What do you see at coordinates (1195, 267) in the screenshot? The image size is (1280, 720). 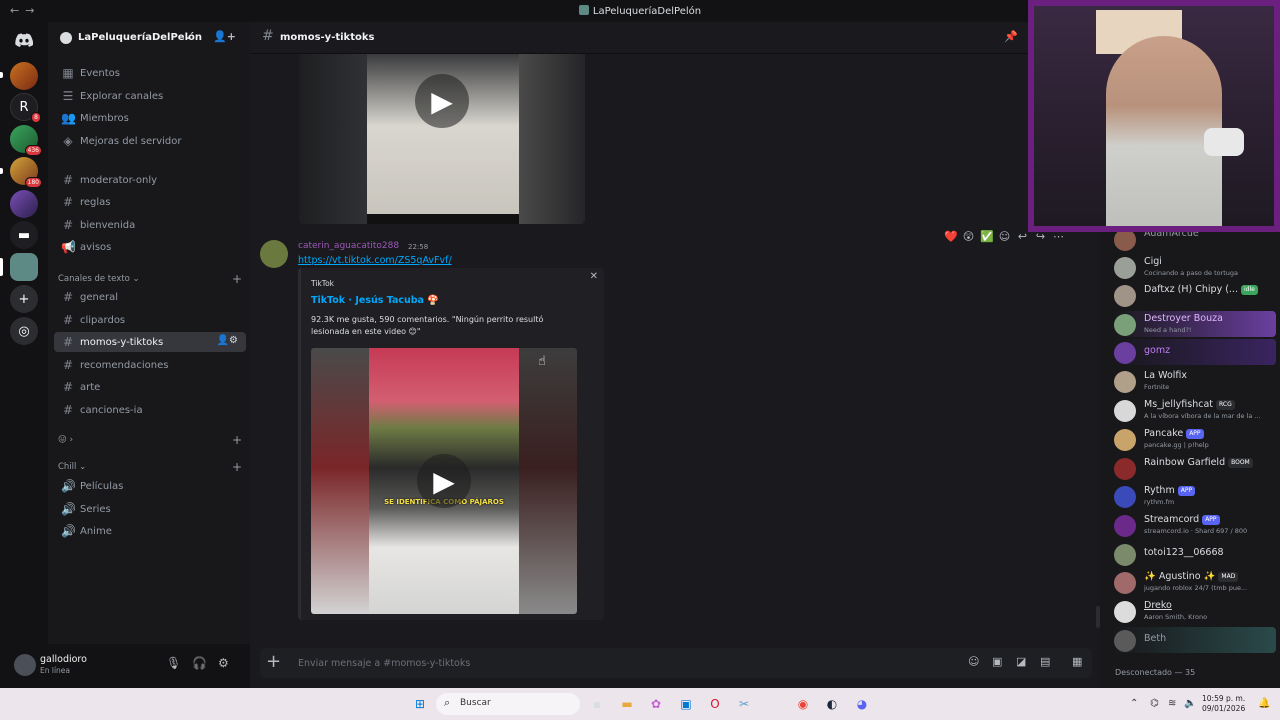 I see `member-item: Cigi Cocinando a paso de tortuga` at bounding box center [1195, 267].